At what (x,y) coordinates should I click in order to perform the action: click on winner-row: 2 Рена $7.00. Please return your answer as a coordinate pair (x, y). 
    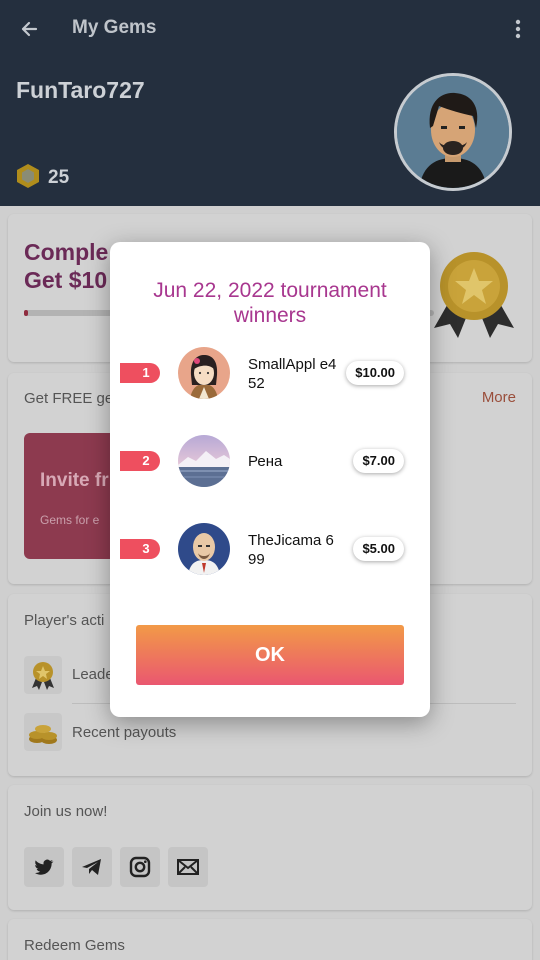
    Looking at the image, I should click on (270, 461).